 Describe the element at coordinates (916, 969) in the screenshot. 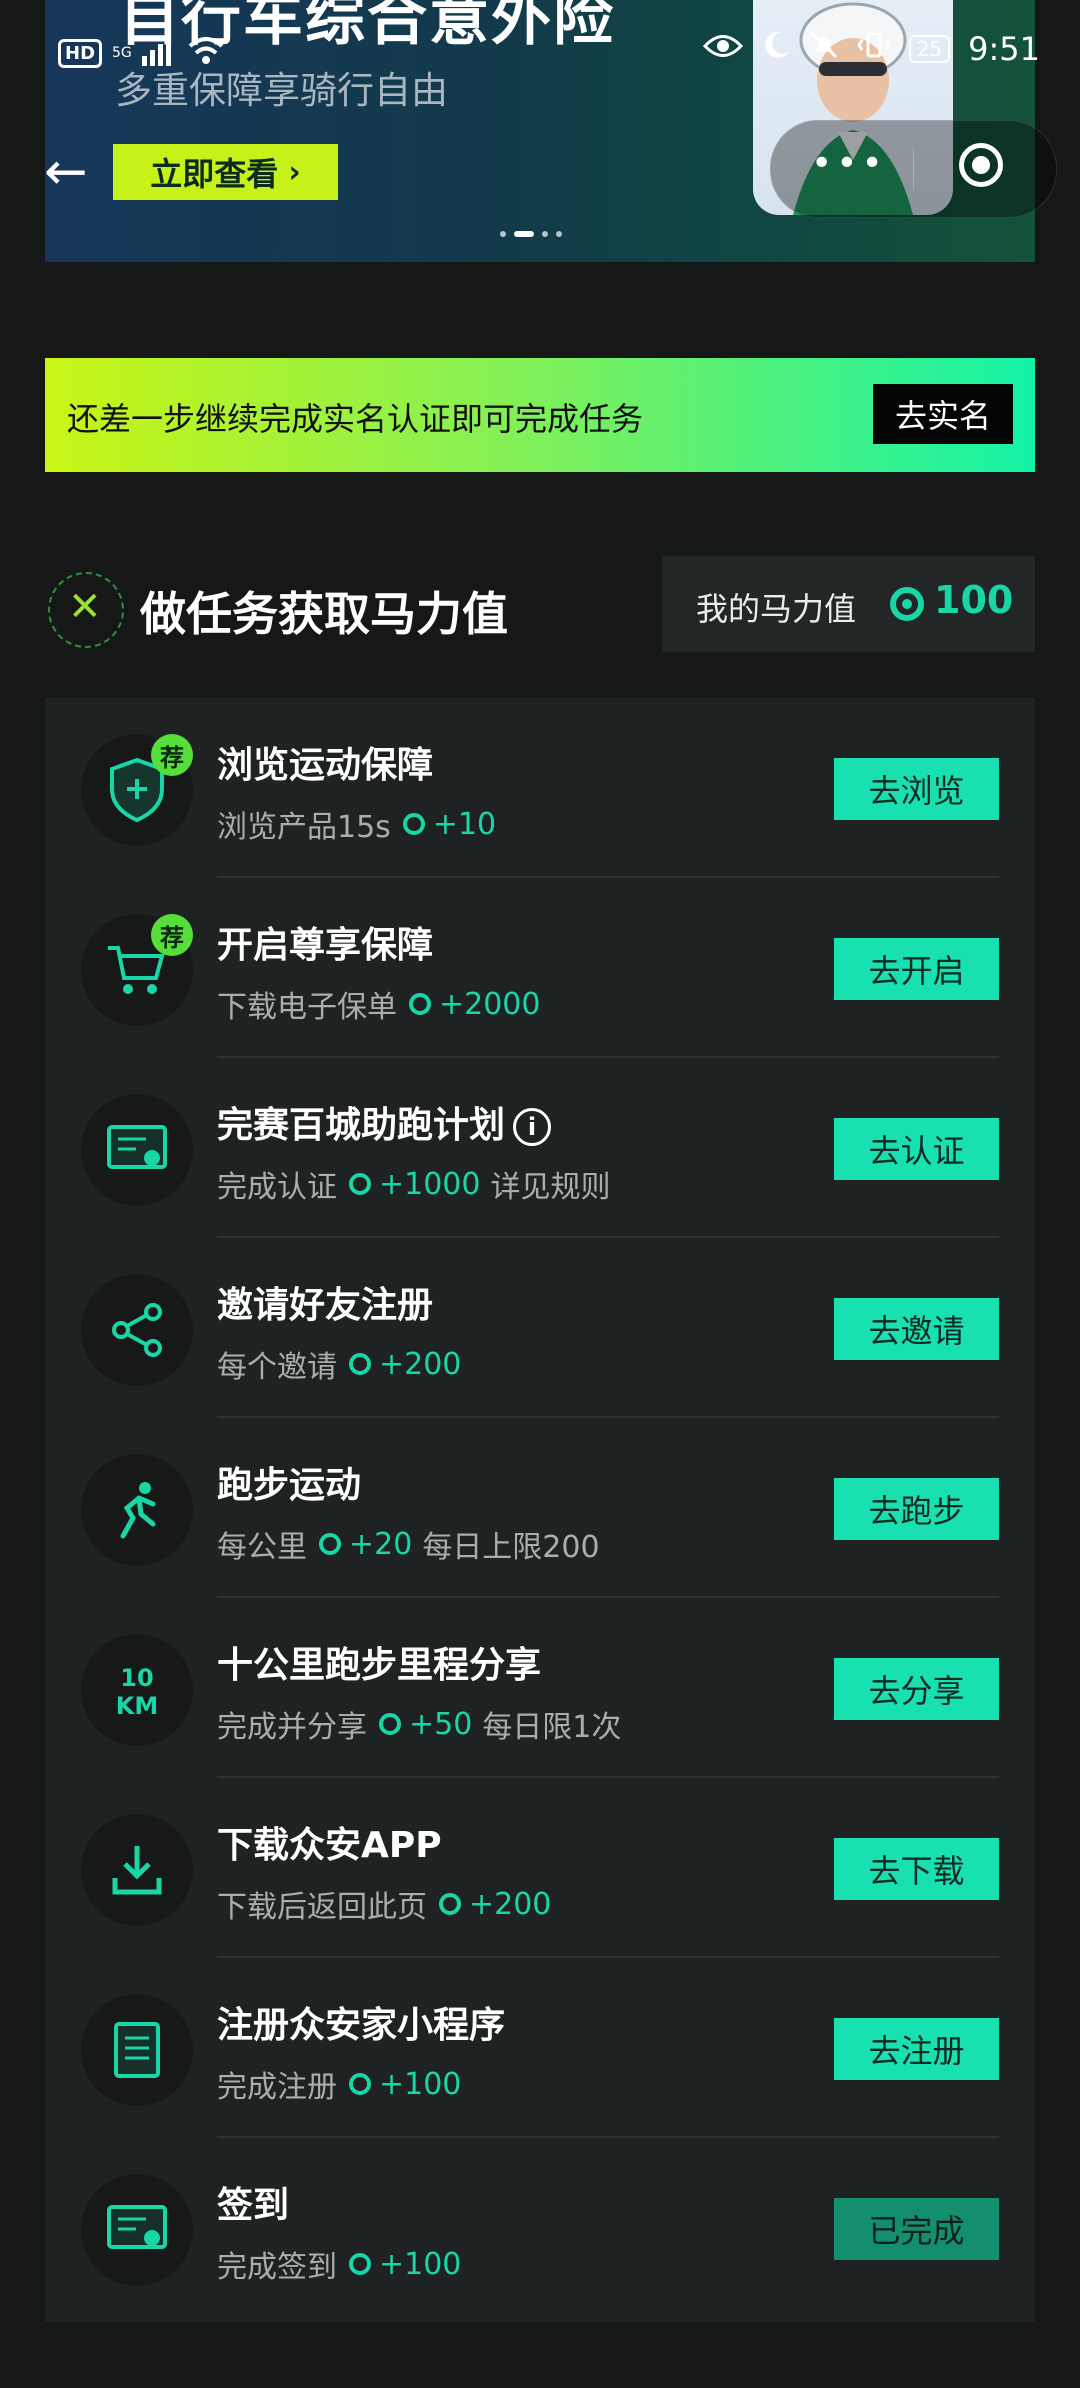

I see `task-action-button: 去开启` at that location.